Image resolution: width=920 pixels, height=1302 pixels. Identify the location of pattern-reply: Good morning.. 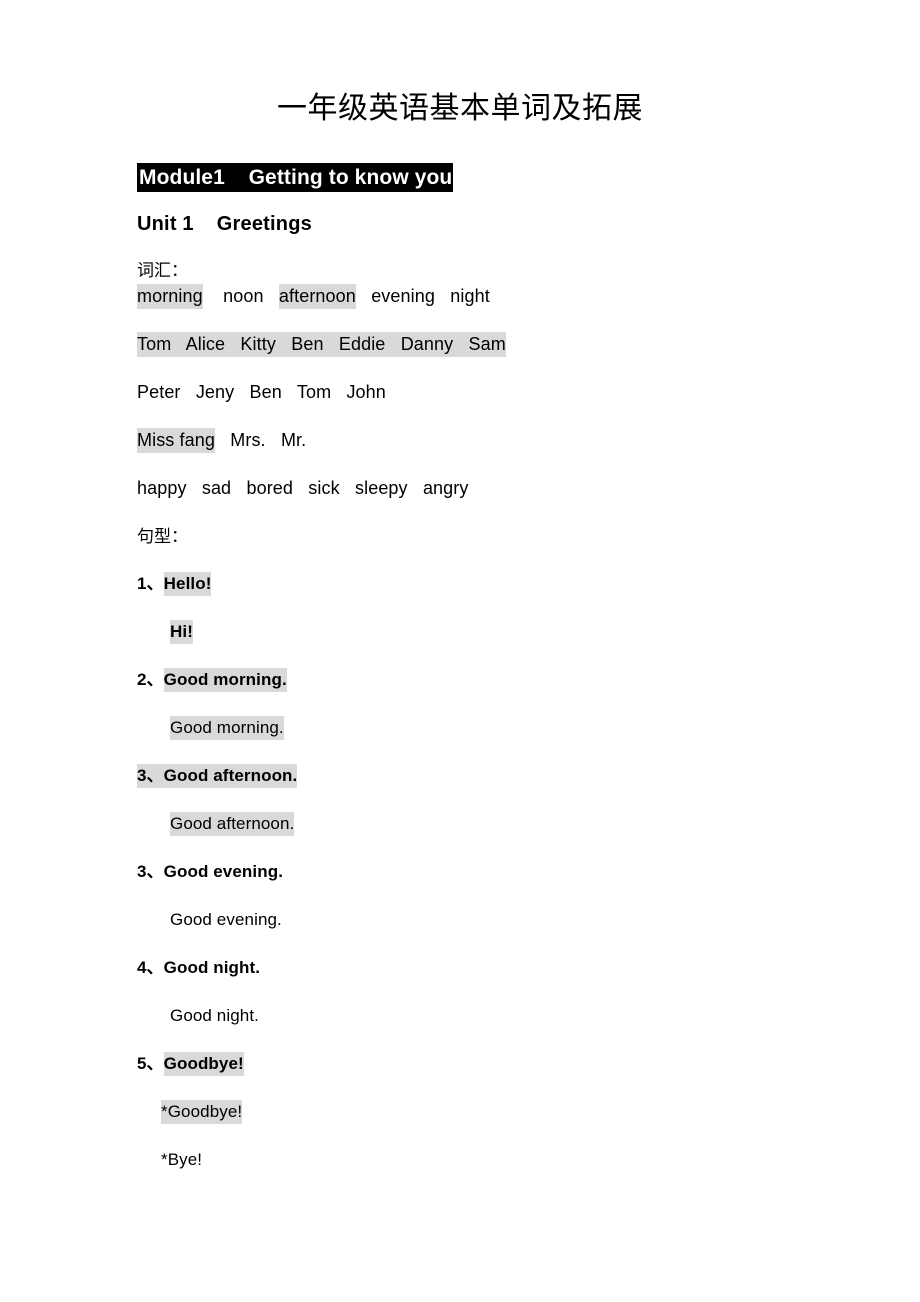
(460, 728).